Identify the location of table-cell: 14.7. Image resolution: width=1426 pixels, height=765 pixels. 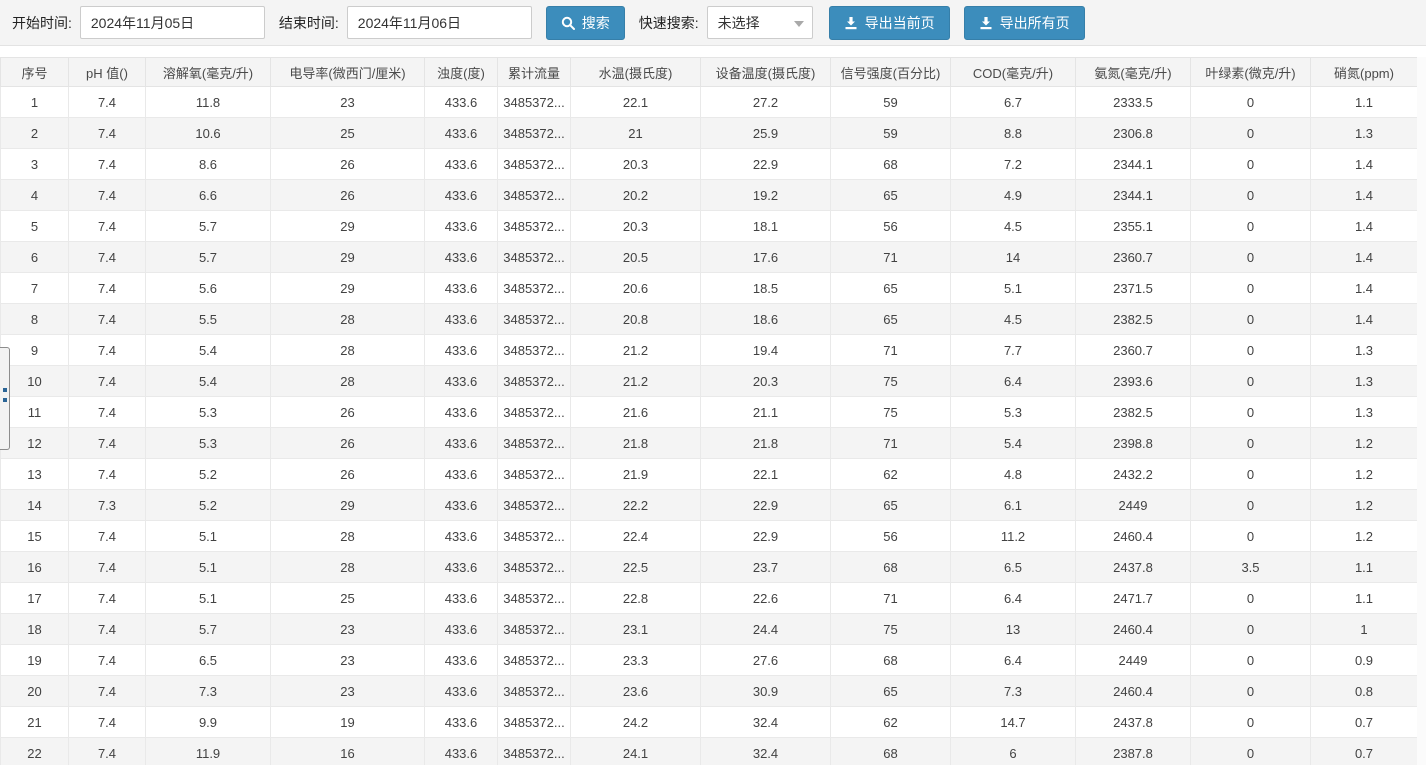
(1013, 722).